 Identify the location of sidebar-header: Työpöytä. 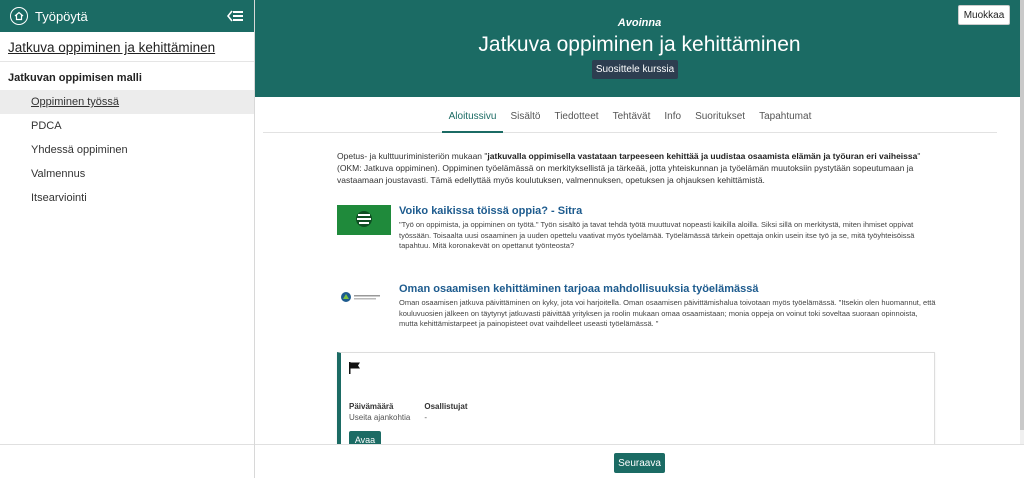
(127, 16).